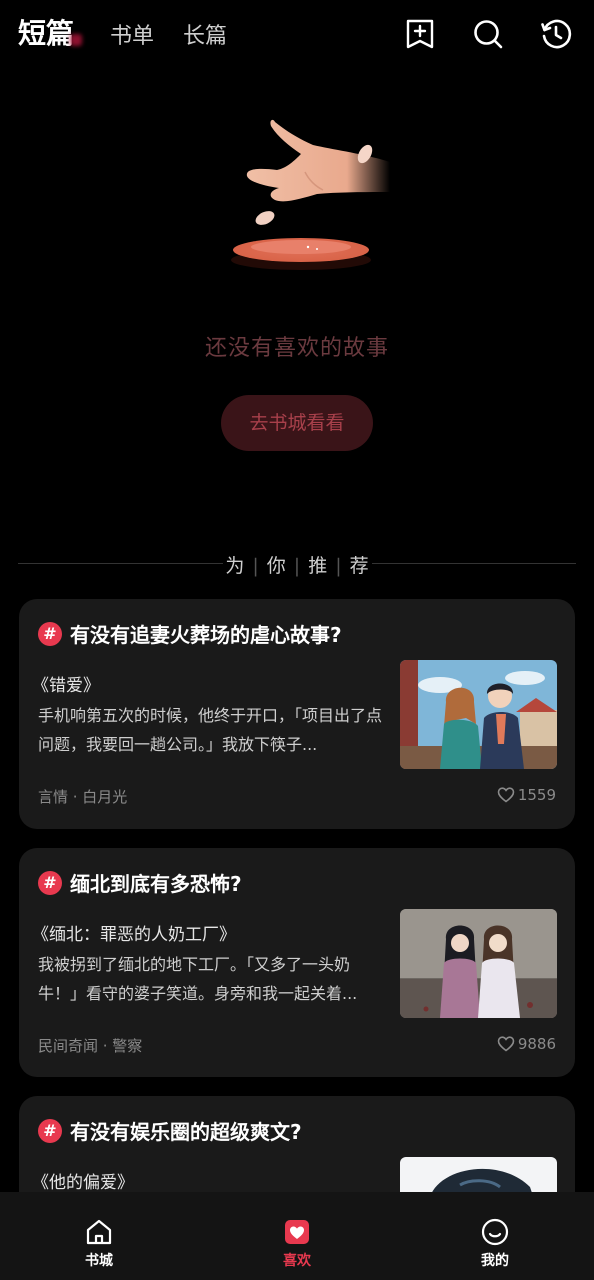 The height and width of the screenshot is (1280, 594). Describe the element at coordinates (536, 795) in the screenshot. I see `like-count-value: 1559` at that location.